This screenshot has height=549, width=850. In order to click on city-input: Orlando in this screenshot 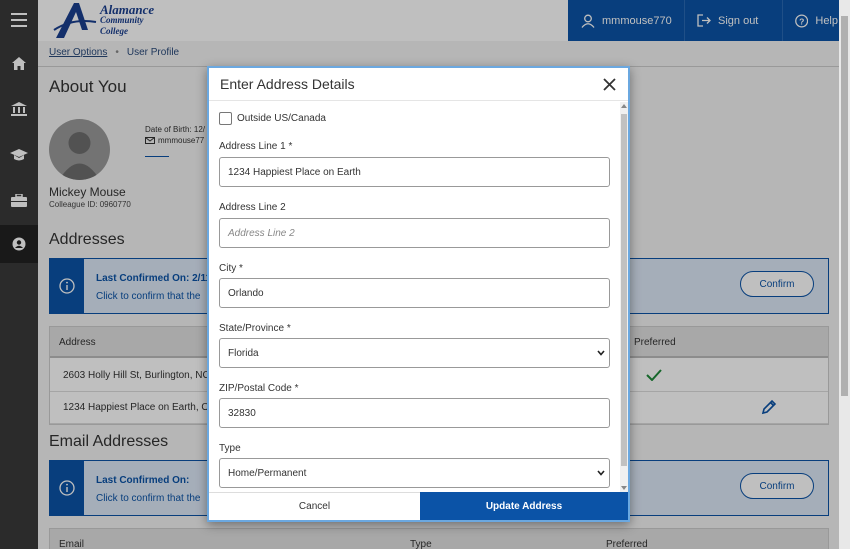, I will do `click(414, 293)`.